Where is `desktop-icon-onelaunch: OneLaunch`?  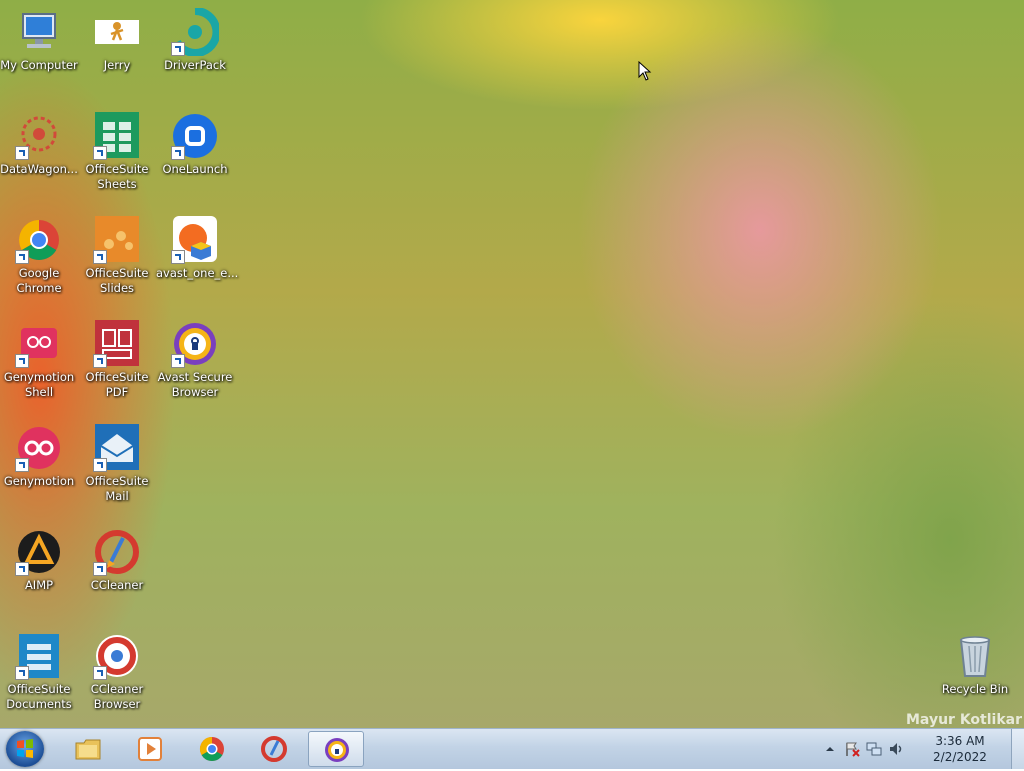 desktop-icon-onelaunch: OneLaunch is located at coordinates (195, 144).